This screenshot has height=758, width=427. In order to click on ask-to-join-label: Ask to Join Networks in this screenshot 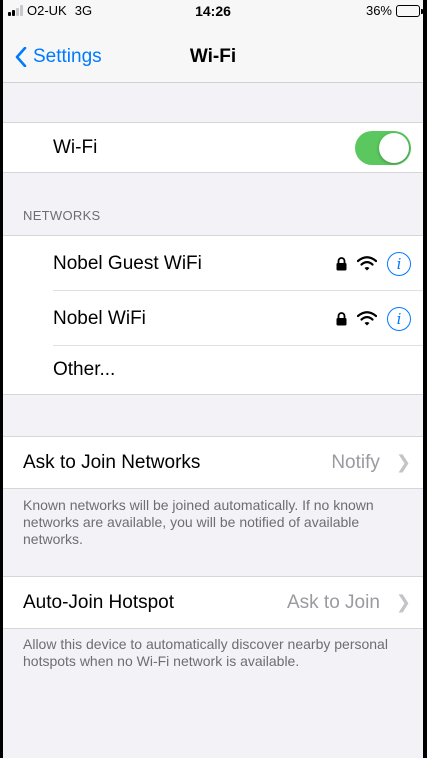, I will do `click(112, 462)`.